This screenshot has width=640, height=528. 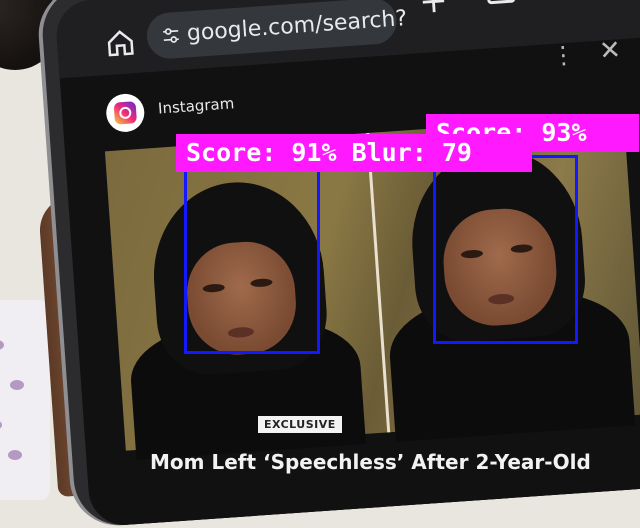 What do you see at coordinates (120, 43) in the screenshot?
I see `home-icon` at bounding box center [120, 43].